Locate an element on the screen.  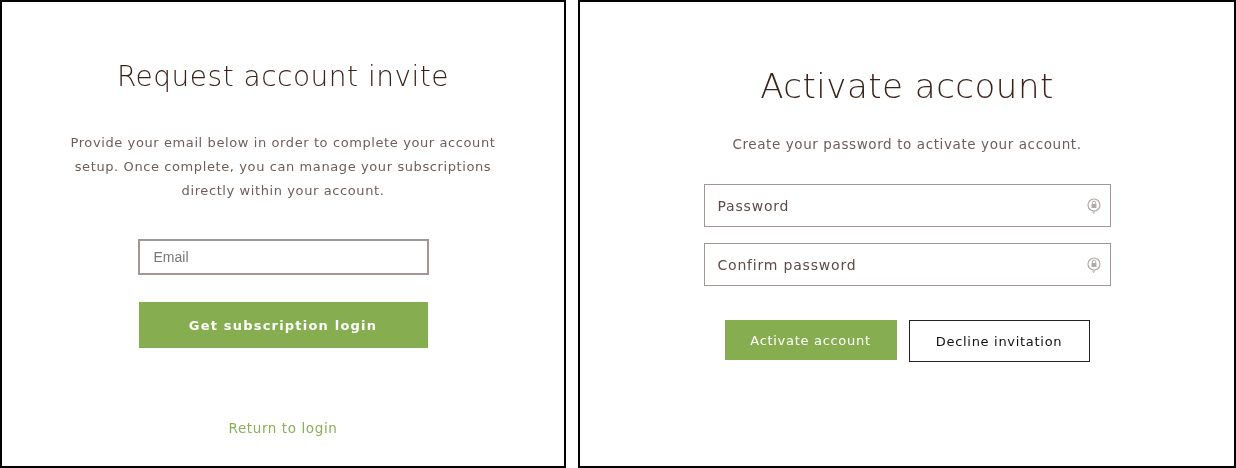
return-link: Return to login is located at coordinates (283, 428).